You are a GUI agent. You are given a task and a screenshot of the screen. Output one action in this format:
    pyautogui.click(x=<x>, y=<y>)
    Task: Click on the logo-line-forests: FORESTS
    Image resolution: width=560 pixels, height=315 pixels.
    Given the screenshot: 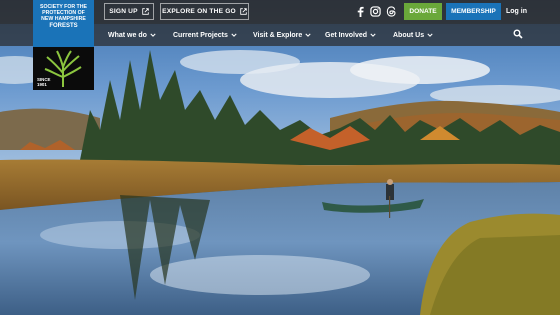 What is the action you would take?
    pyautogui.click(x=63, y=26)
    